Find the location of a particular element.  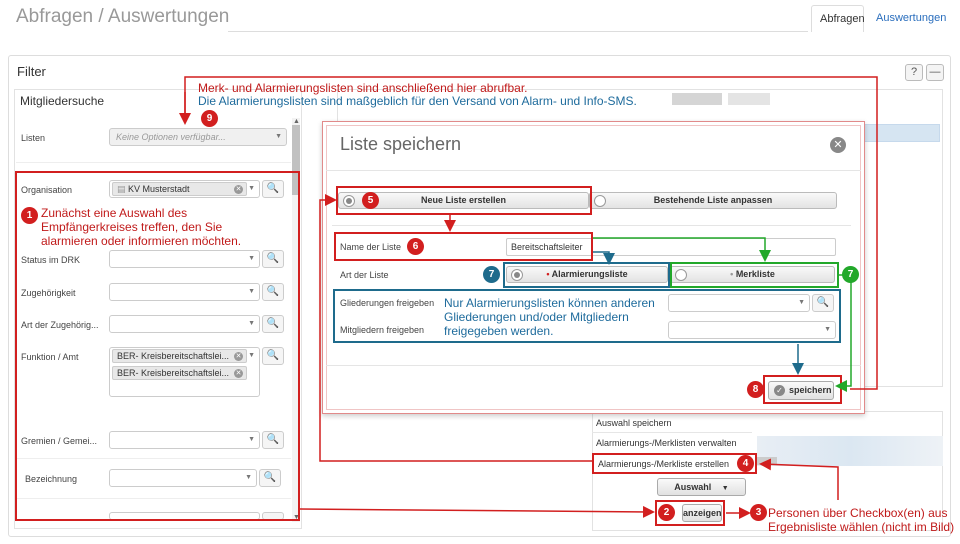

badge-7-merk: 7 is located at coordinates (850, 274).